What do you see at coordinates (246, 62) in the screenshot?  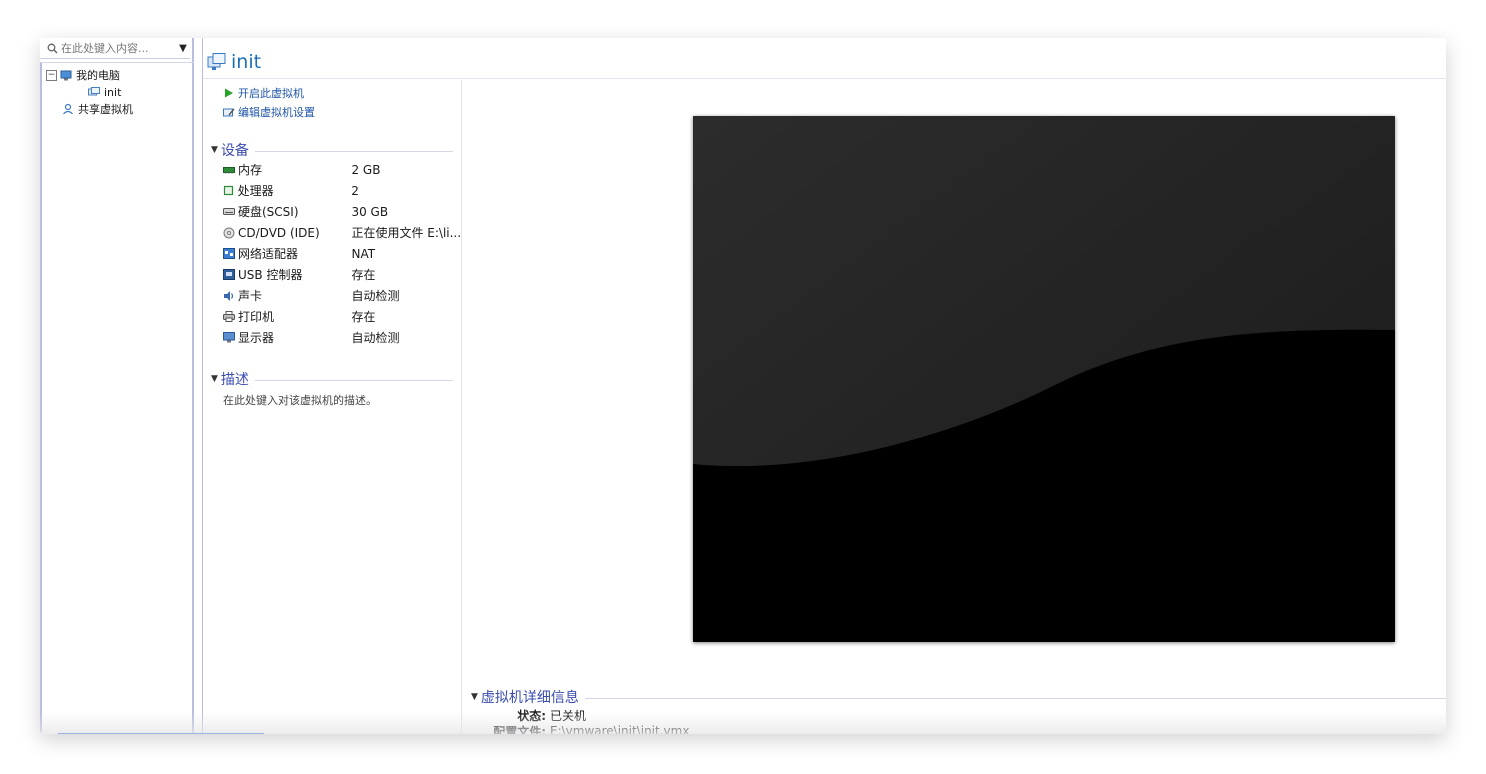 I see `page-title: init` at bounding box center [246, 62].